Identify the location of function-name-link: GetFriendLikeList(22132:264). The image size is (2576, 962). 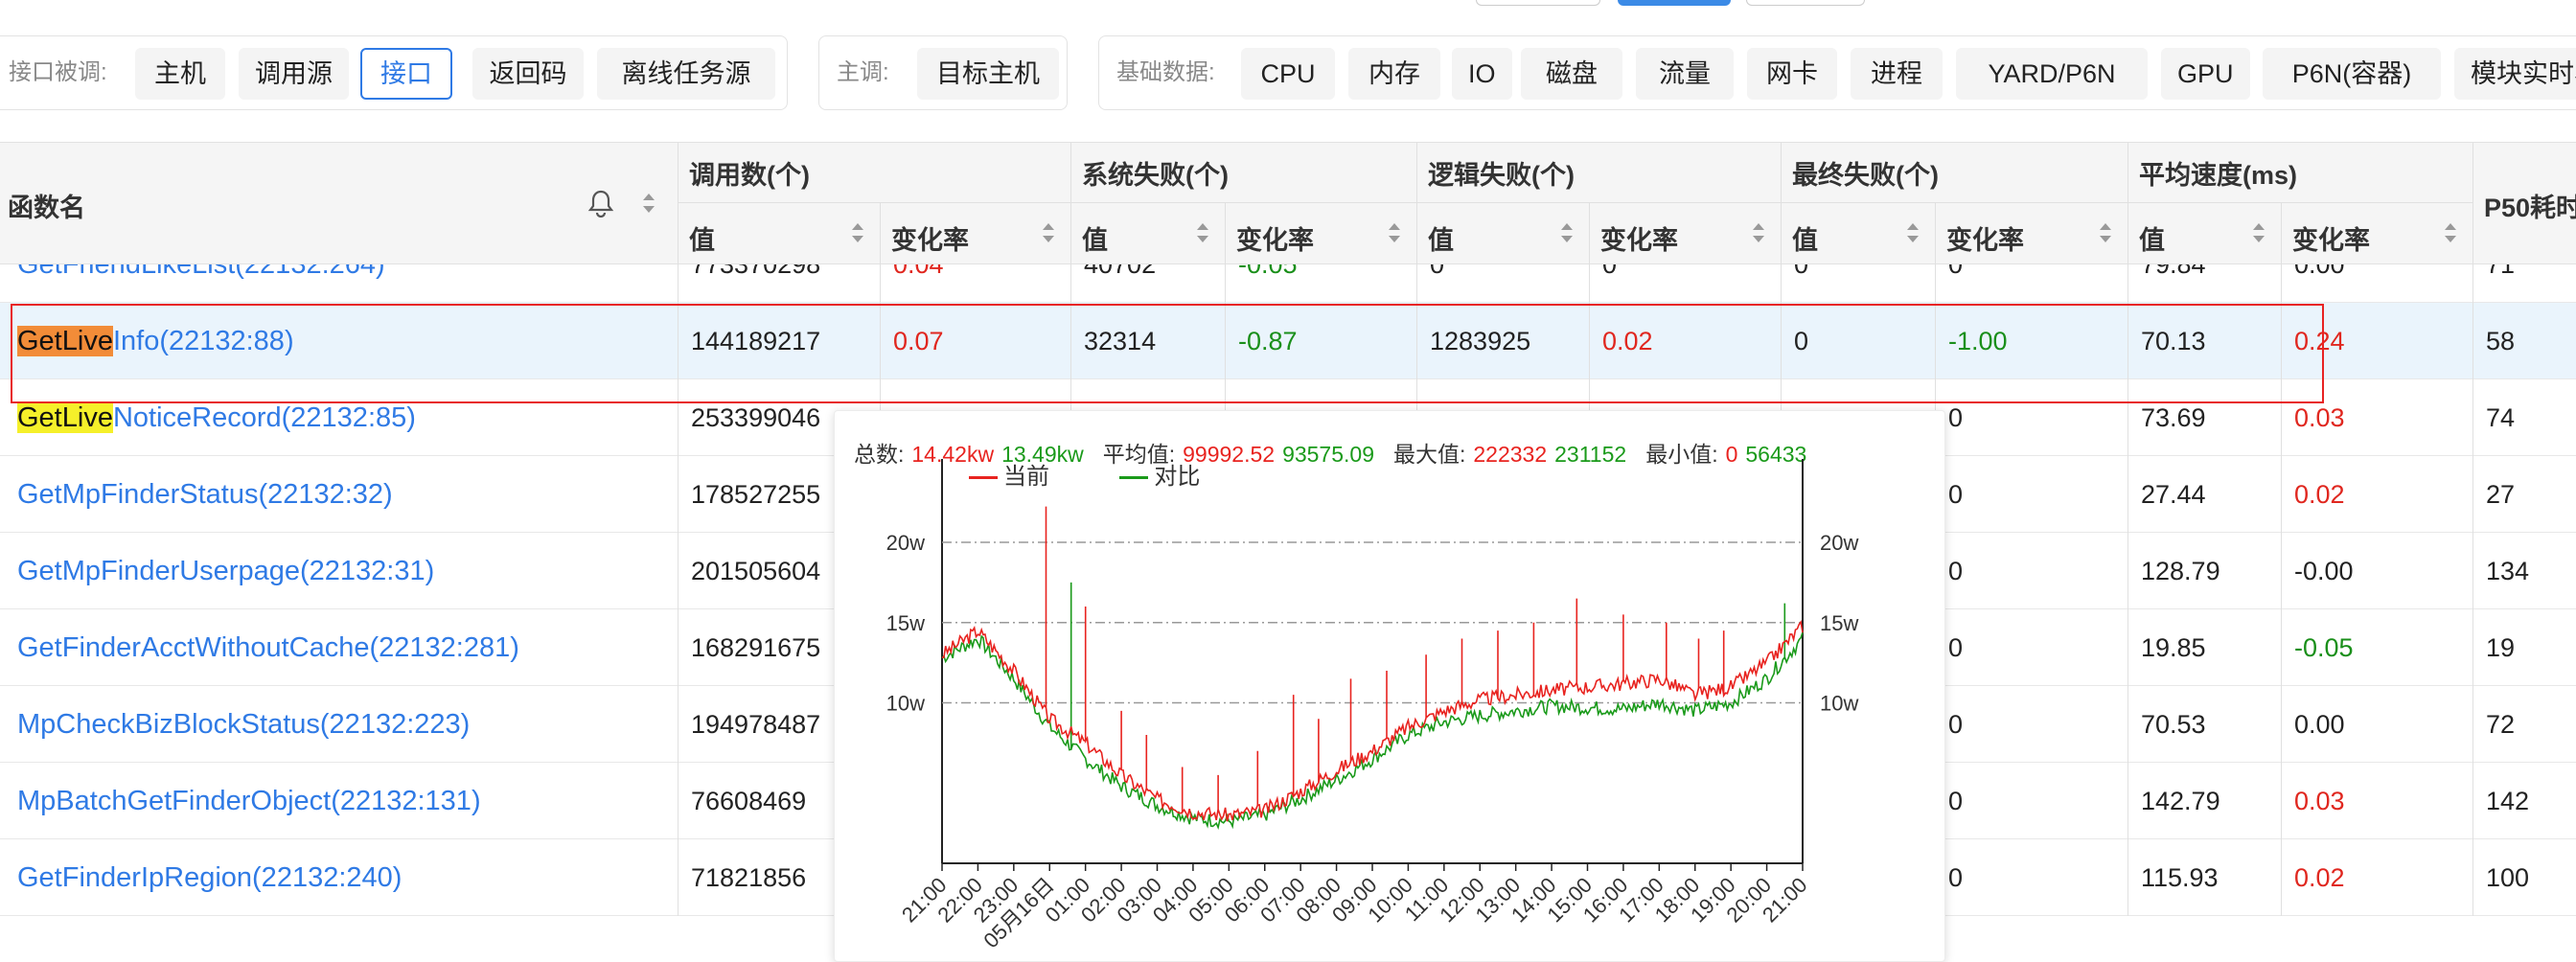
(201, 283).